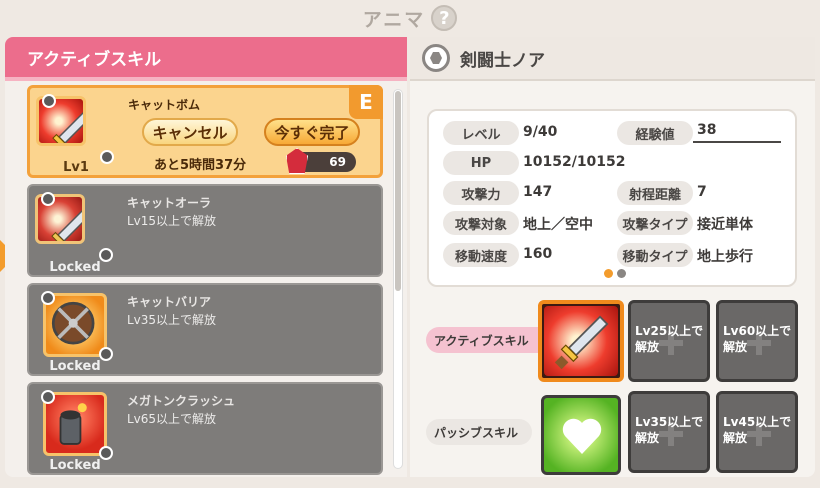  I want to click on stat-value-speed: 160, so click(538, 254).